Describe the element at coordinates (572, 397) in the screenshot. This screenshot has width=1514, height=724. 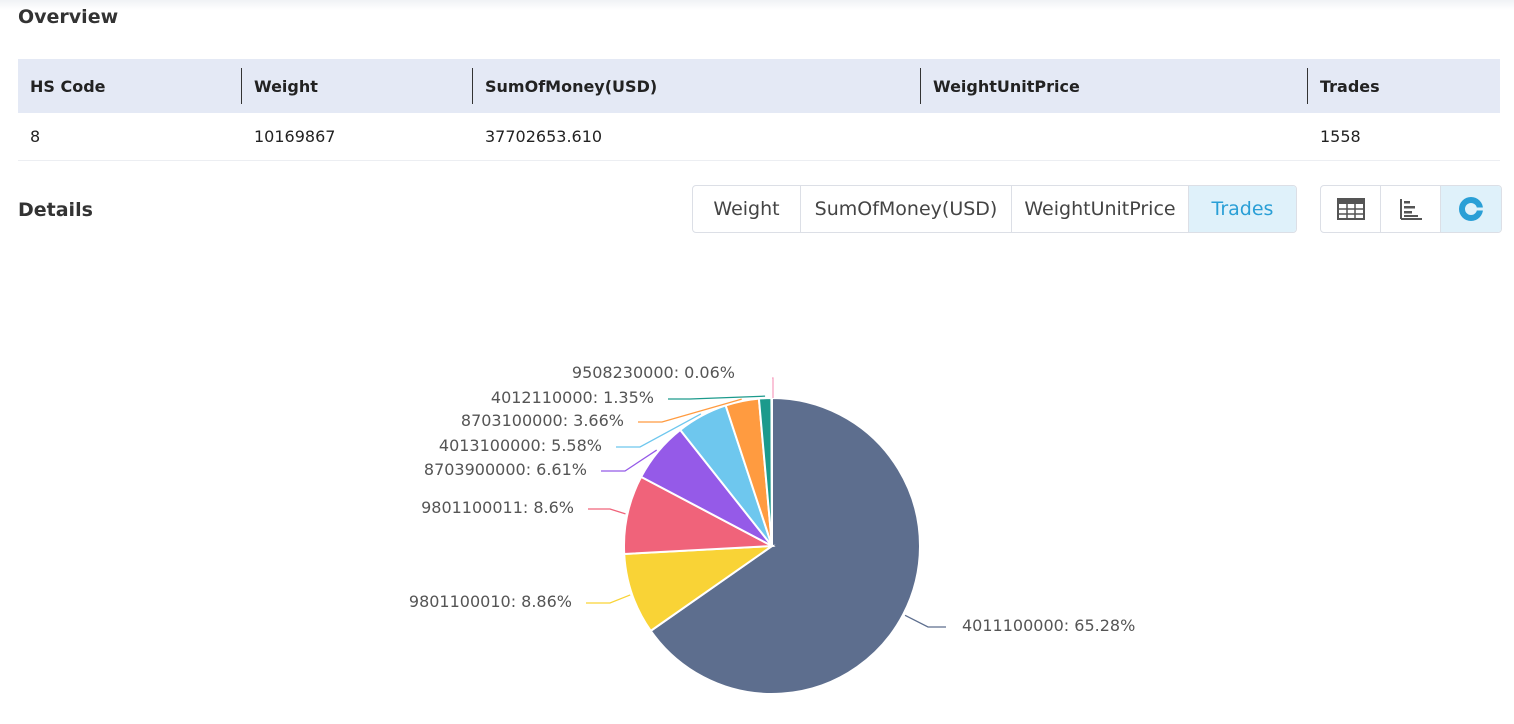
I see `slice-label-4012110000: 4012110000: 1.35%` at that location.